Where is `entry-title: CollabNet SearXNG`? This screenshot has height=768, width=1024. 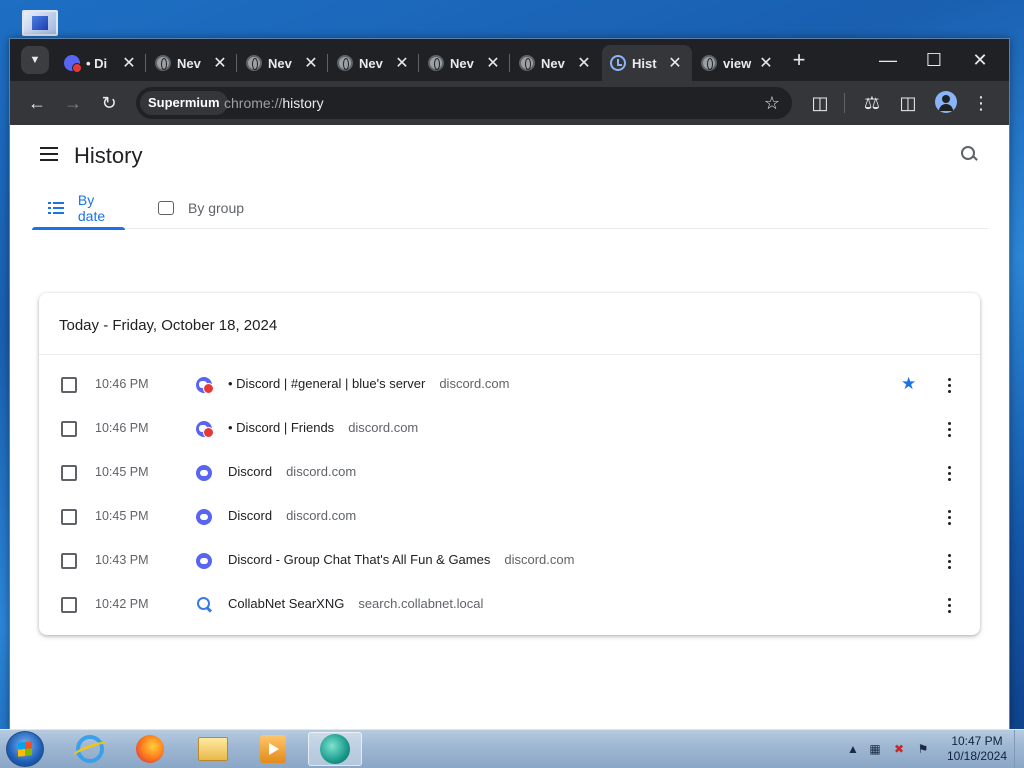 entry-title: CollabNet SearXNG is located at coordinates (286, 603).